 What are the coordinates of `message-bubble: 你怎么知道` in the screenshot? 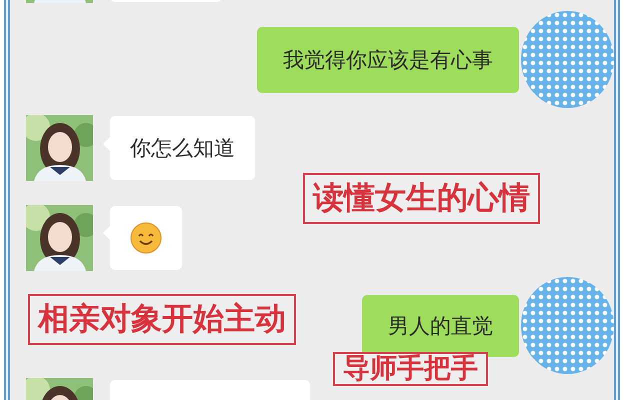 It's located at (182, 148).